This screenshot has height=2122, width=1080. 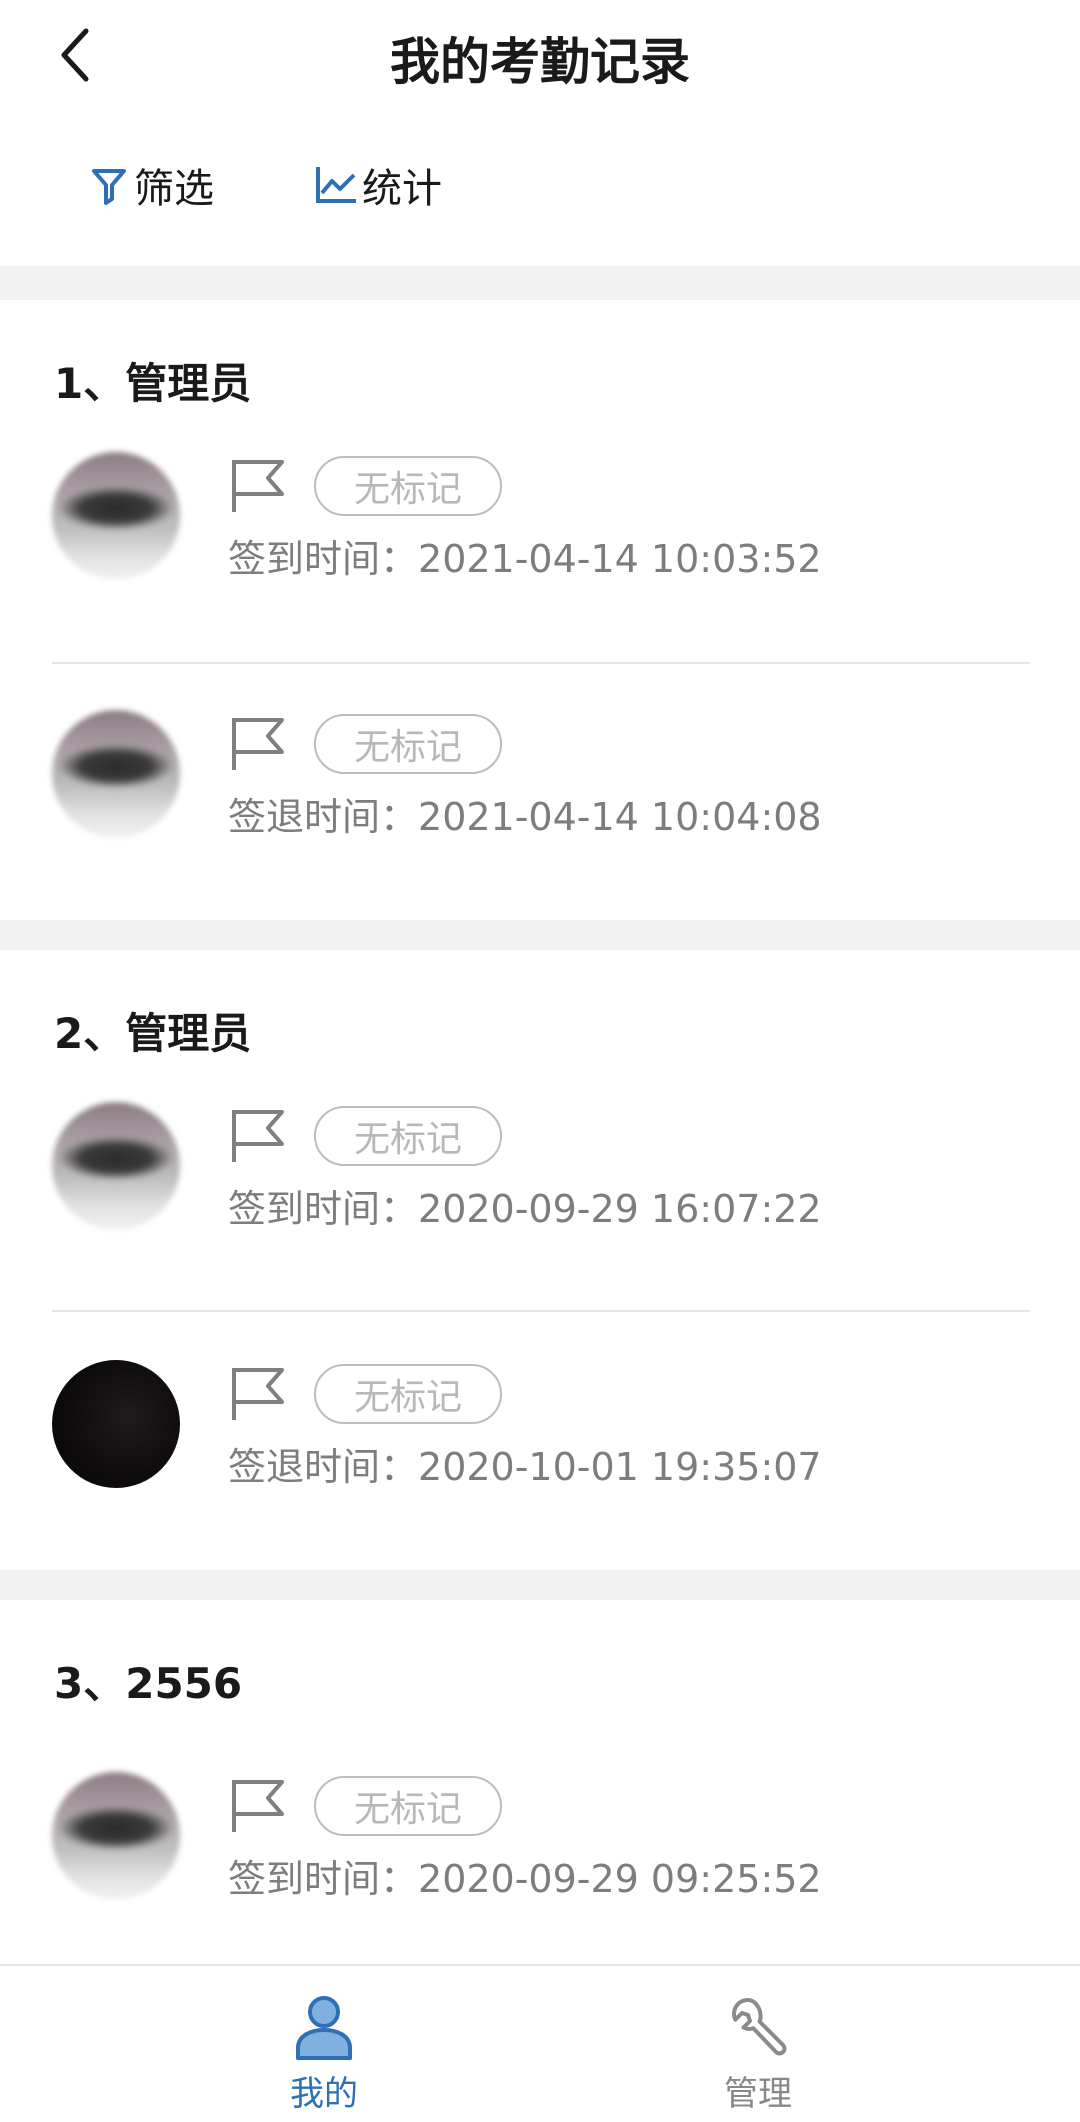 I want to click on toolbar: 筛选 统计, so click(x=540, y=185).